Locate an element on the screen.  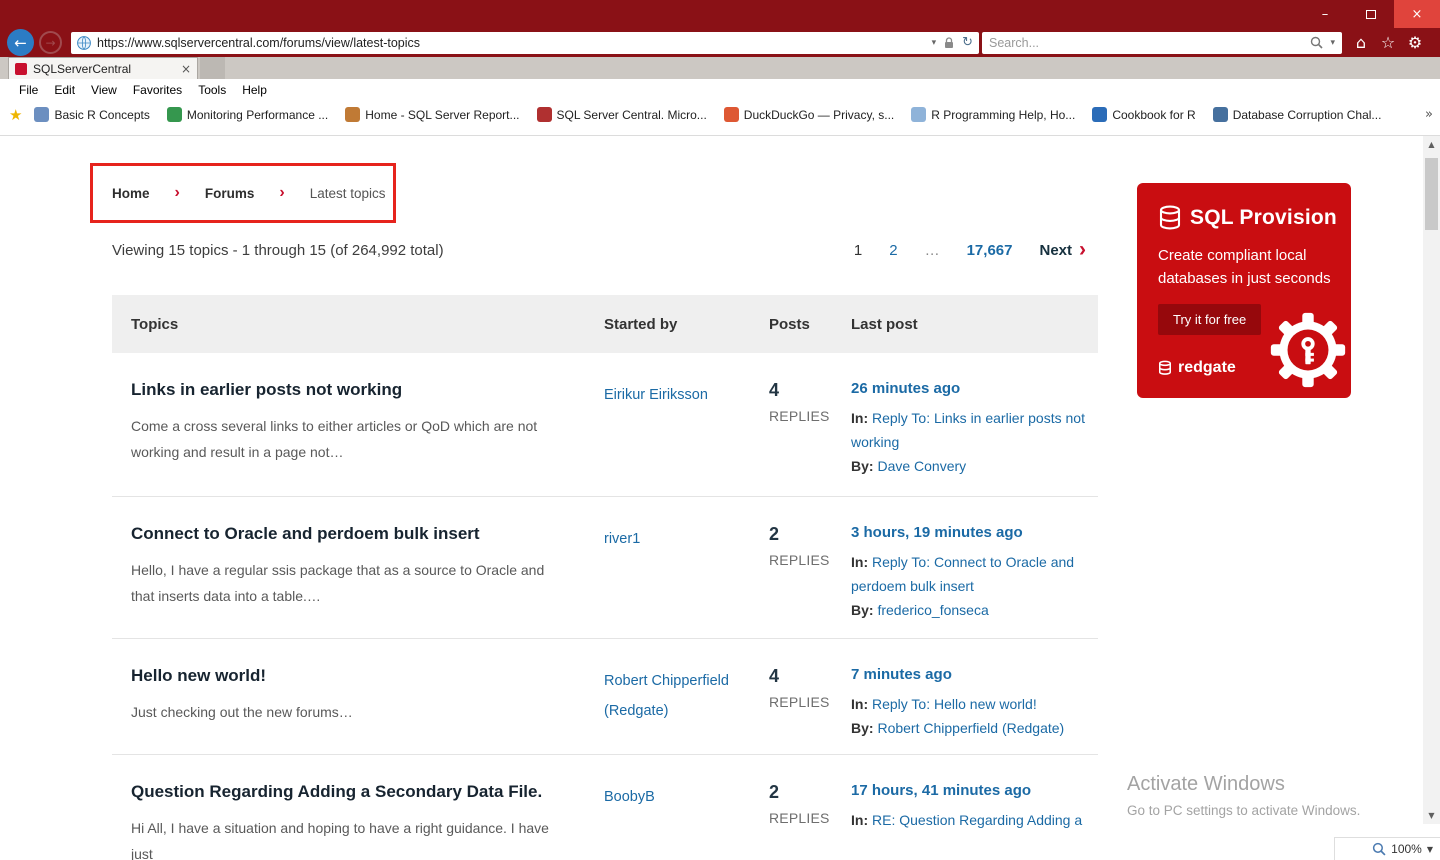
search-caret-icon: ▾ is located at coordinates (1332, 43).